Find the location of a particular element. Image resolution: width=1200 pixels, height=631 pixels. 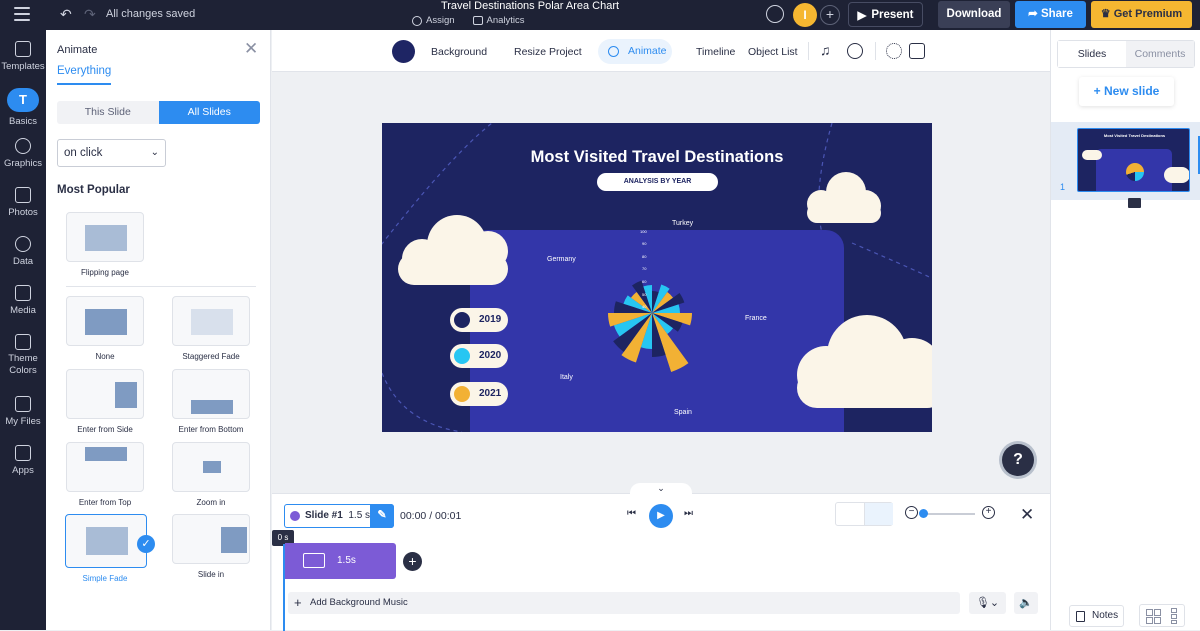

object-list-button: Object List is located at coordinates (773, 52).